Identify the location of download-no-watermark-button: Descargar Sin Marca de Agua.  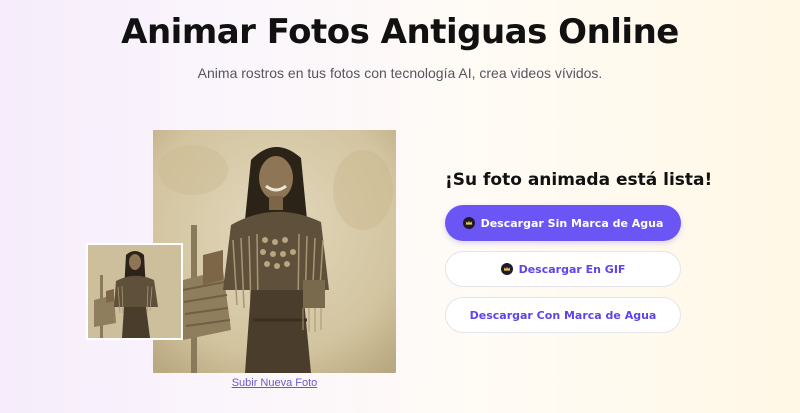
(563, 223).